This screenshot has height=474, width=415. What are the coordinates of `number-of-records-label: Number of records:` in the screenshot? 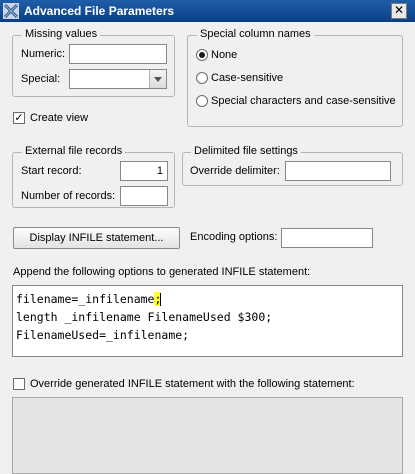 It's located at (68, 196).